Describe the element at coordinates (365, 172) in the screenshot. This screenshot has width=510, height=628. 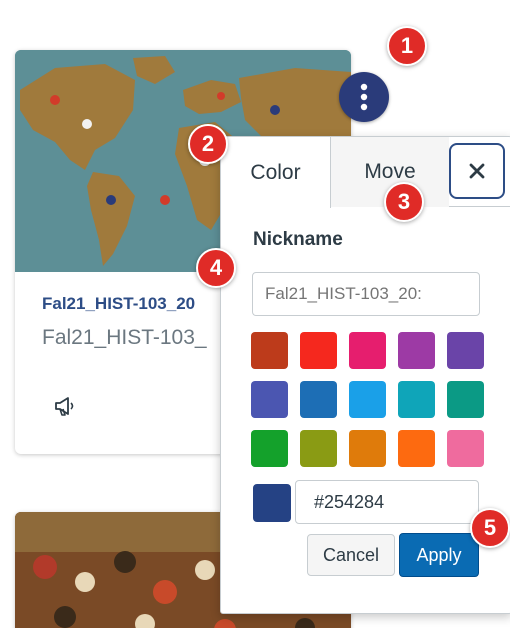
I see `popover-tabs: Color Move` at that location.